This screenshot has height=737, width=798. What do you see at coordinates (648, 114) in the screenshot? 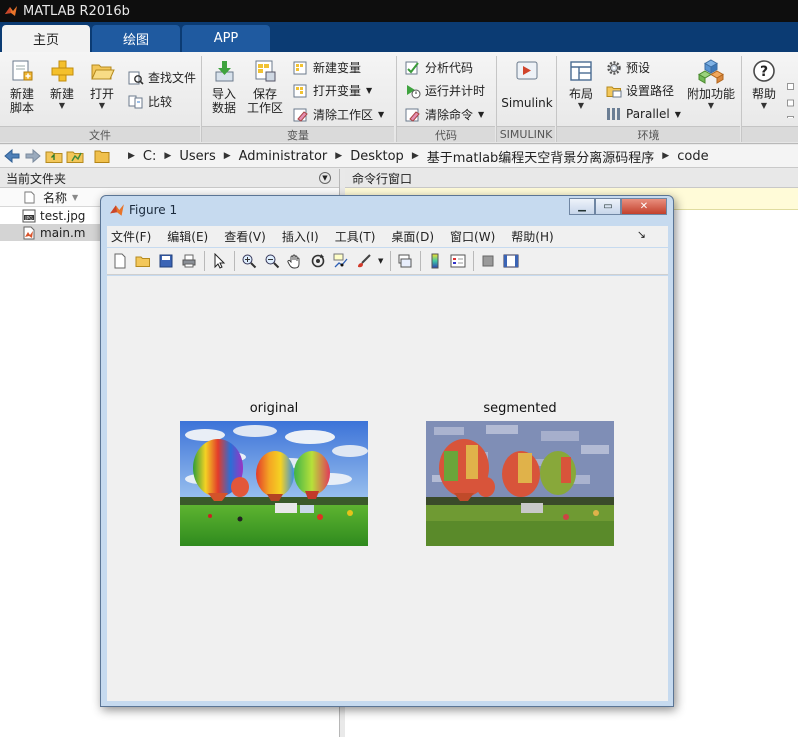
I see `parallel-label: Parallel` at bounding box center [648, 114].